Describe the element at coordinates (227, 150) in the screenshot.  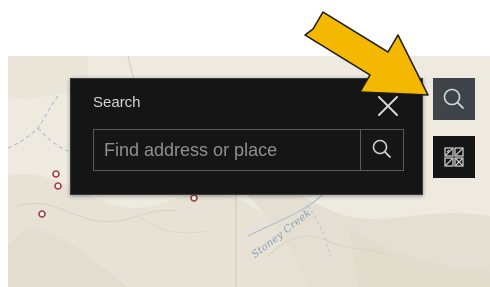
I see `search-input` at that location.